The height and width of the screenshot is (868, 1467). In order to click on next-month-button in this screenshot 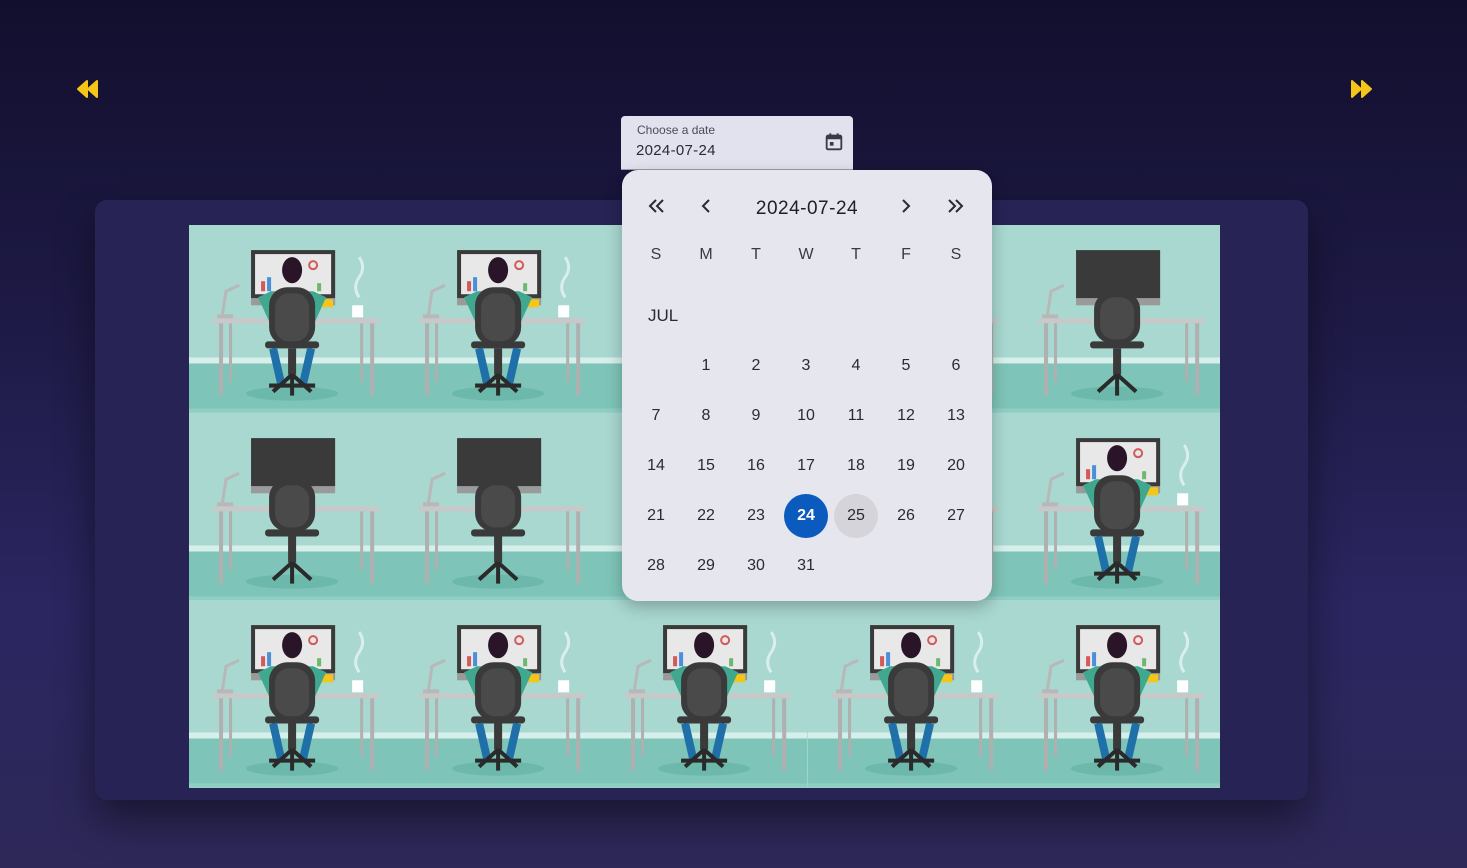, I will do `click(906, 206)`.